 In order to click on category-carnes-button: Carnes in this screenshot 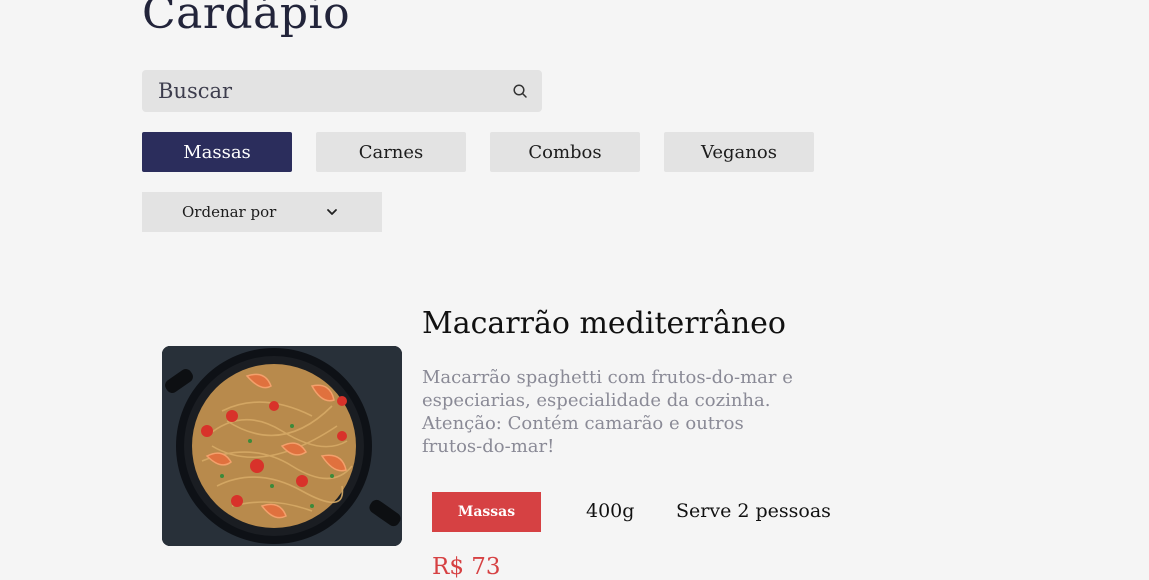, I will do `click(391, 152)`.